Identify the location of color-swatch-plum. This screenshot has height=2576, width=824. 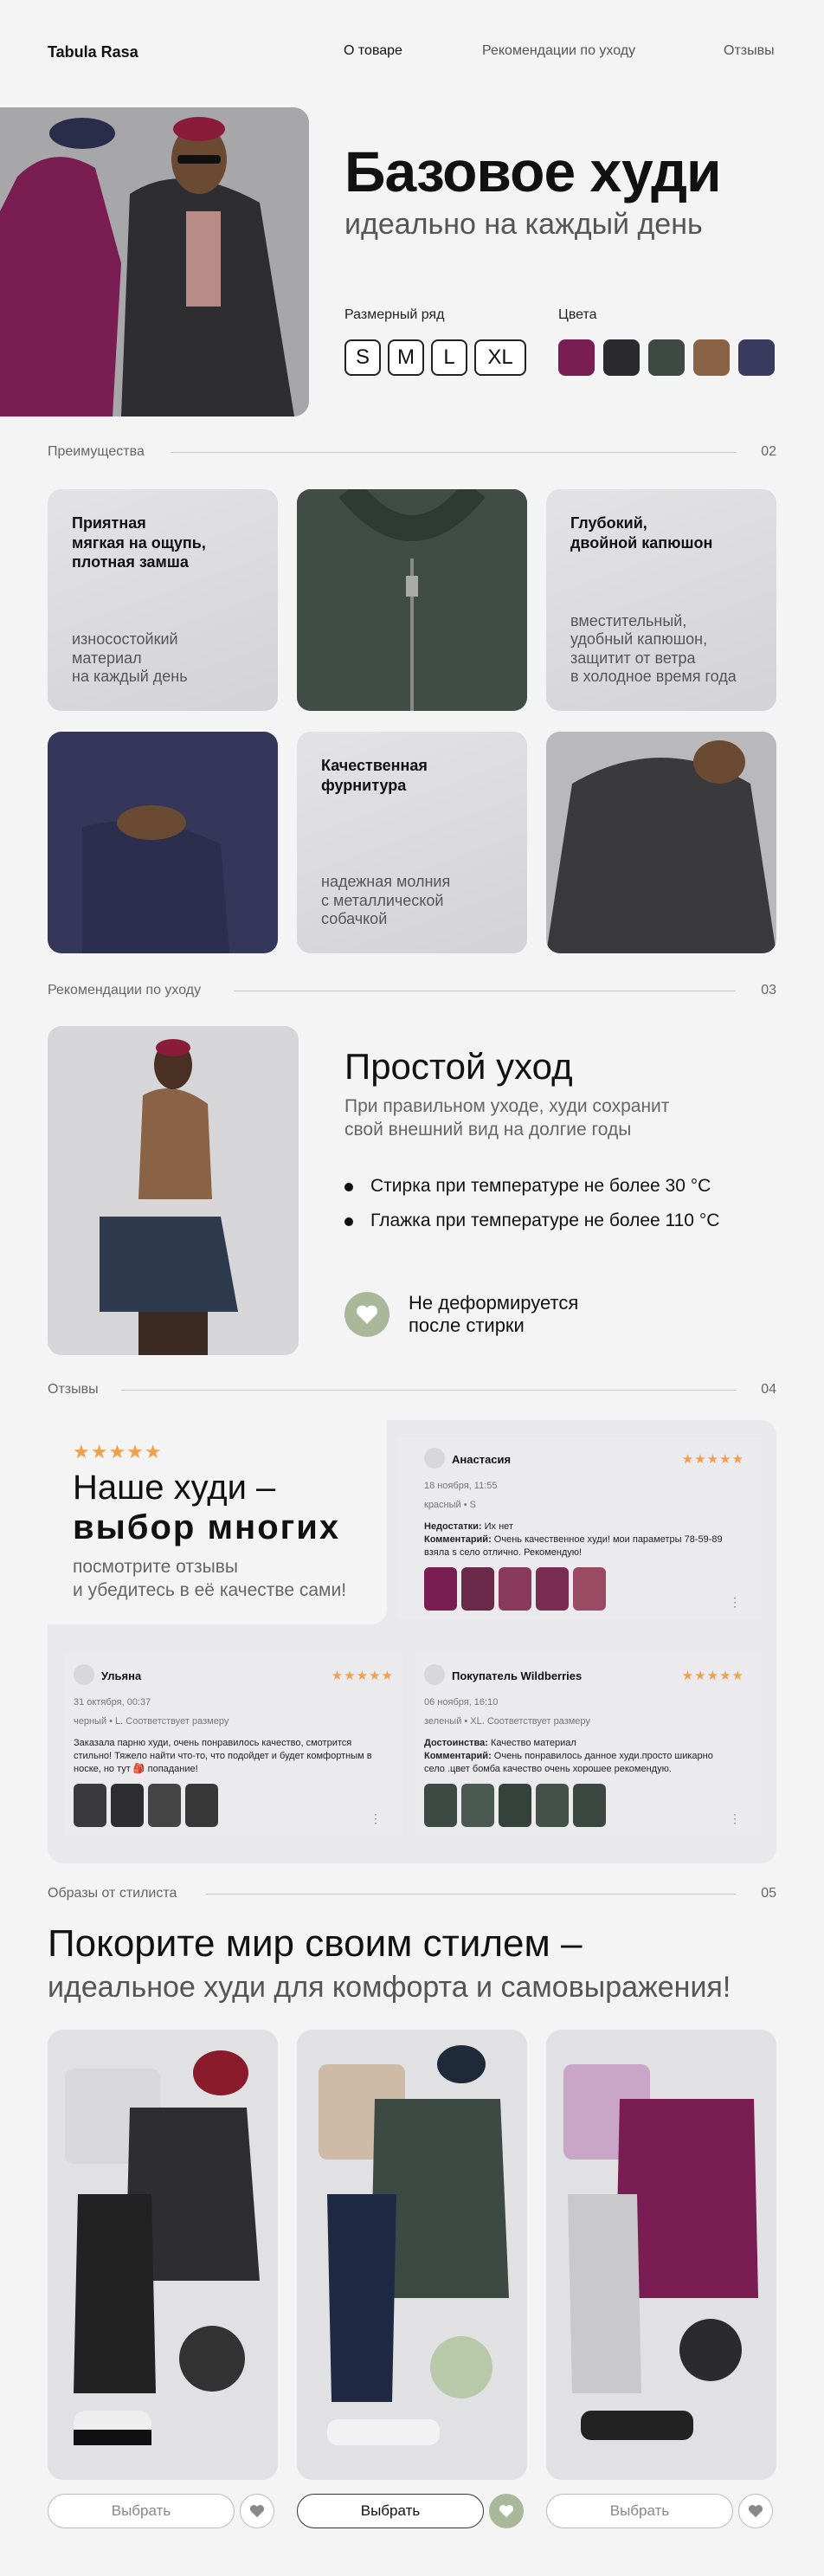
(576, 357).